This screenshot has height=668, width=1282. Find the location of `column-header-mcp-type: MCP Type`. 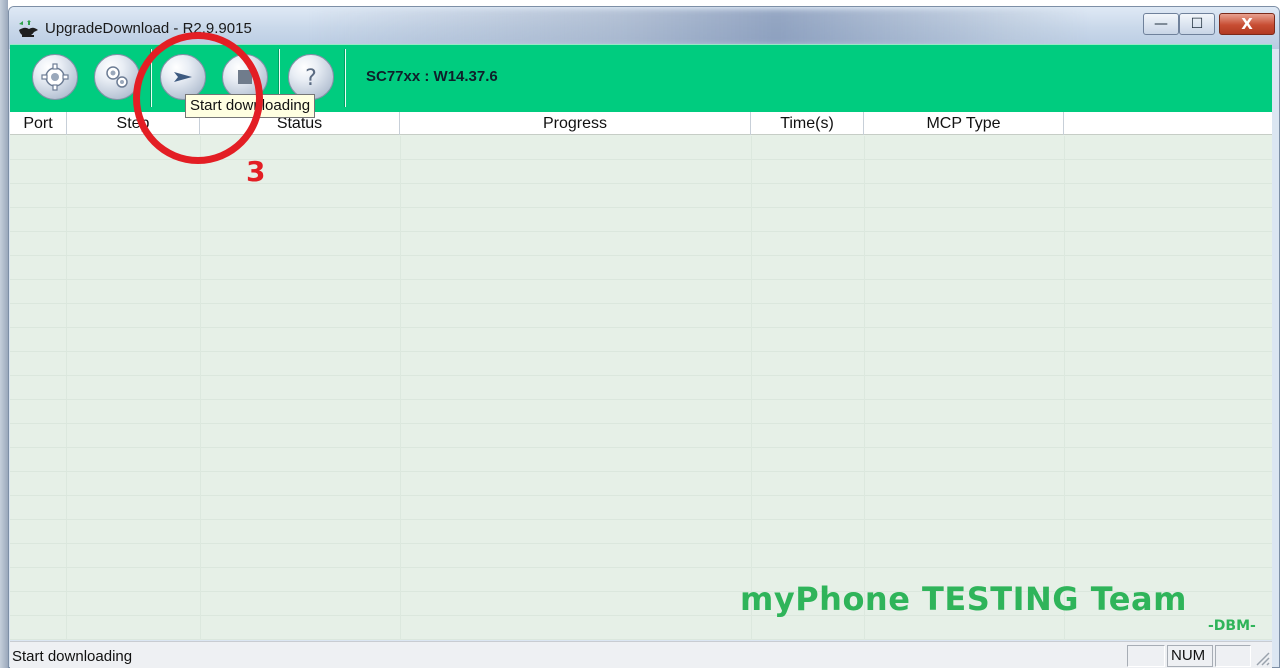

column-header-mcp-type: MCP Type is located at coordinates (964, 123).